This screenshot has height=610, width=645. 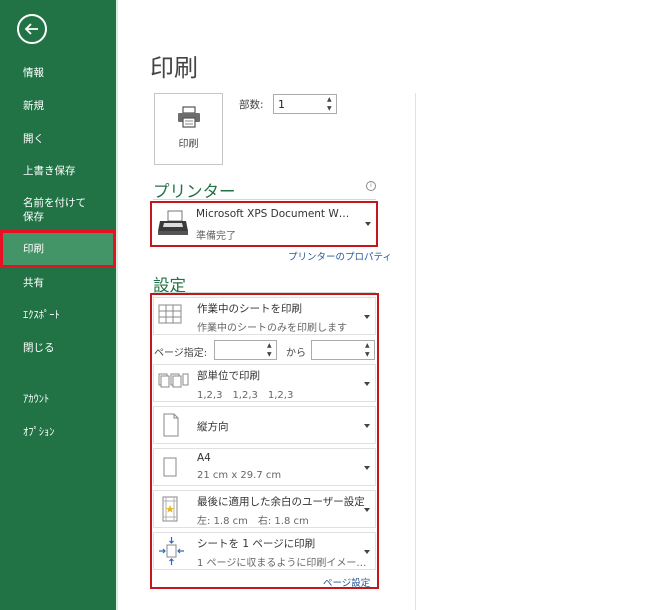 I want to click on pages-to-label: から, so click(x=296, y=351).